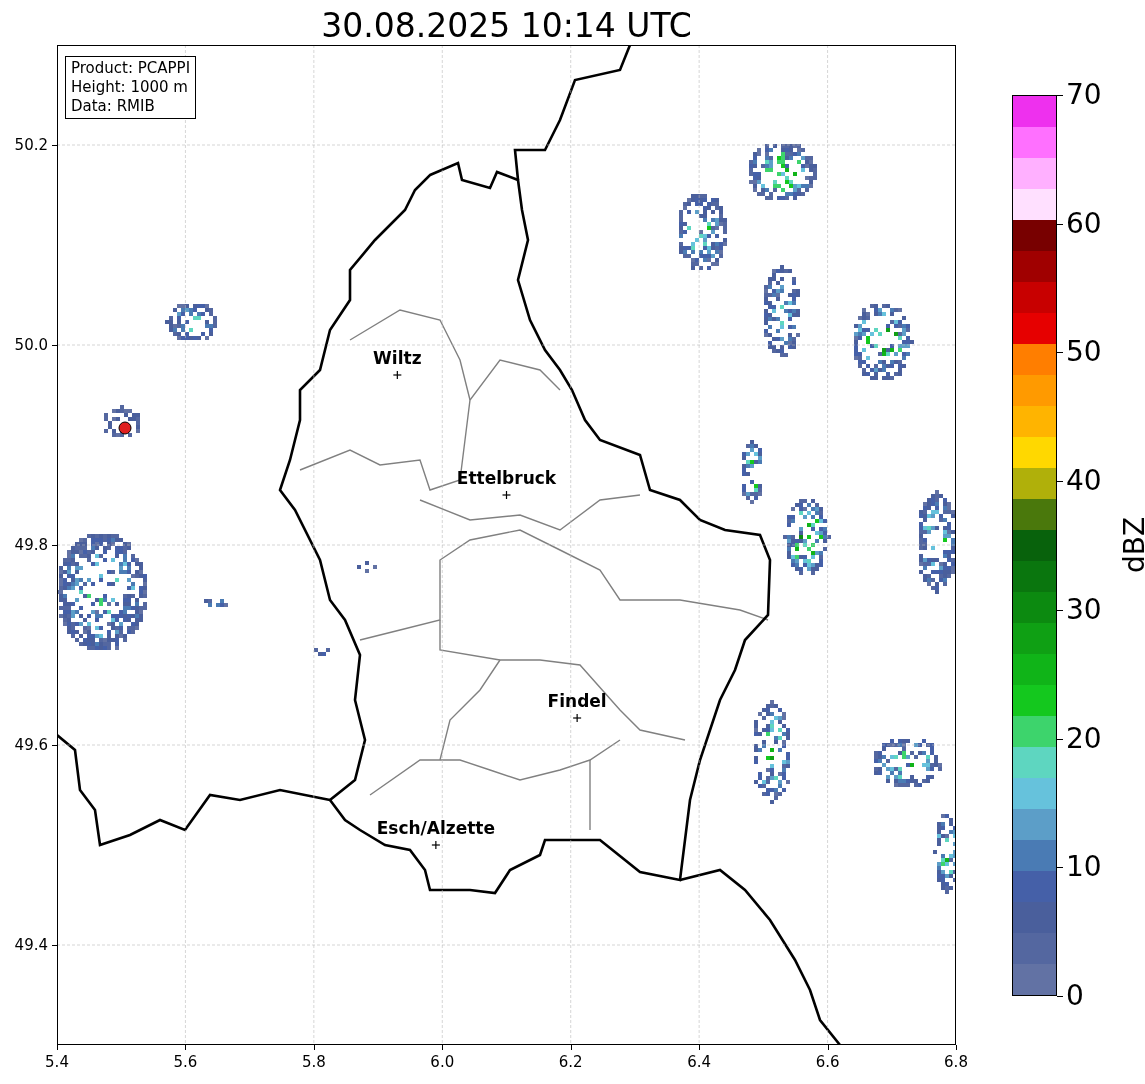 Image resolution: width=1145 pixels, height=1084 pixels. What do you see at coordinates (313, 1062) in the screenshot?
I see `x-tick-label: 5.8` at bounding box center [313, 1062].